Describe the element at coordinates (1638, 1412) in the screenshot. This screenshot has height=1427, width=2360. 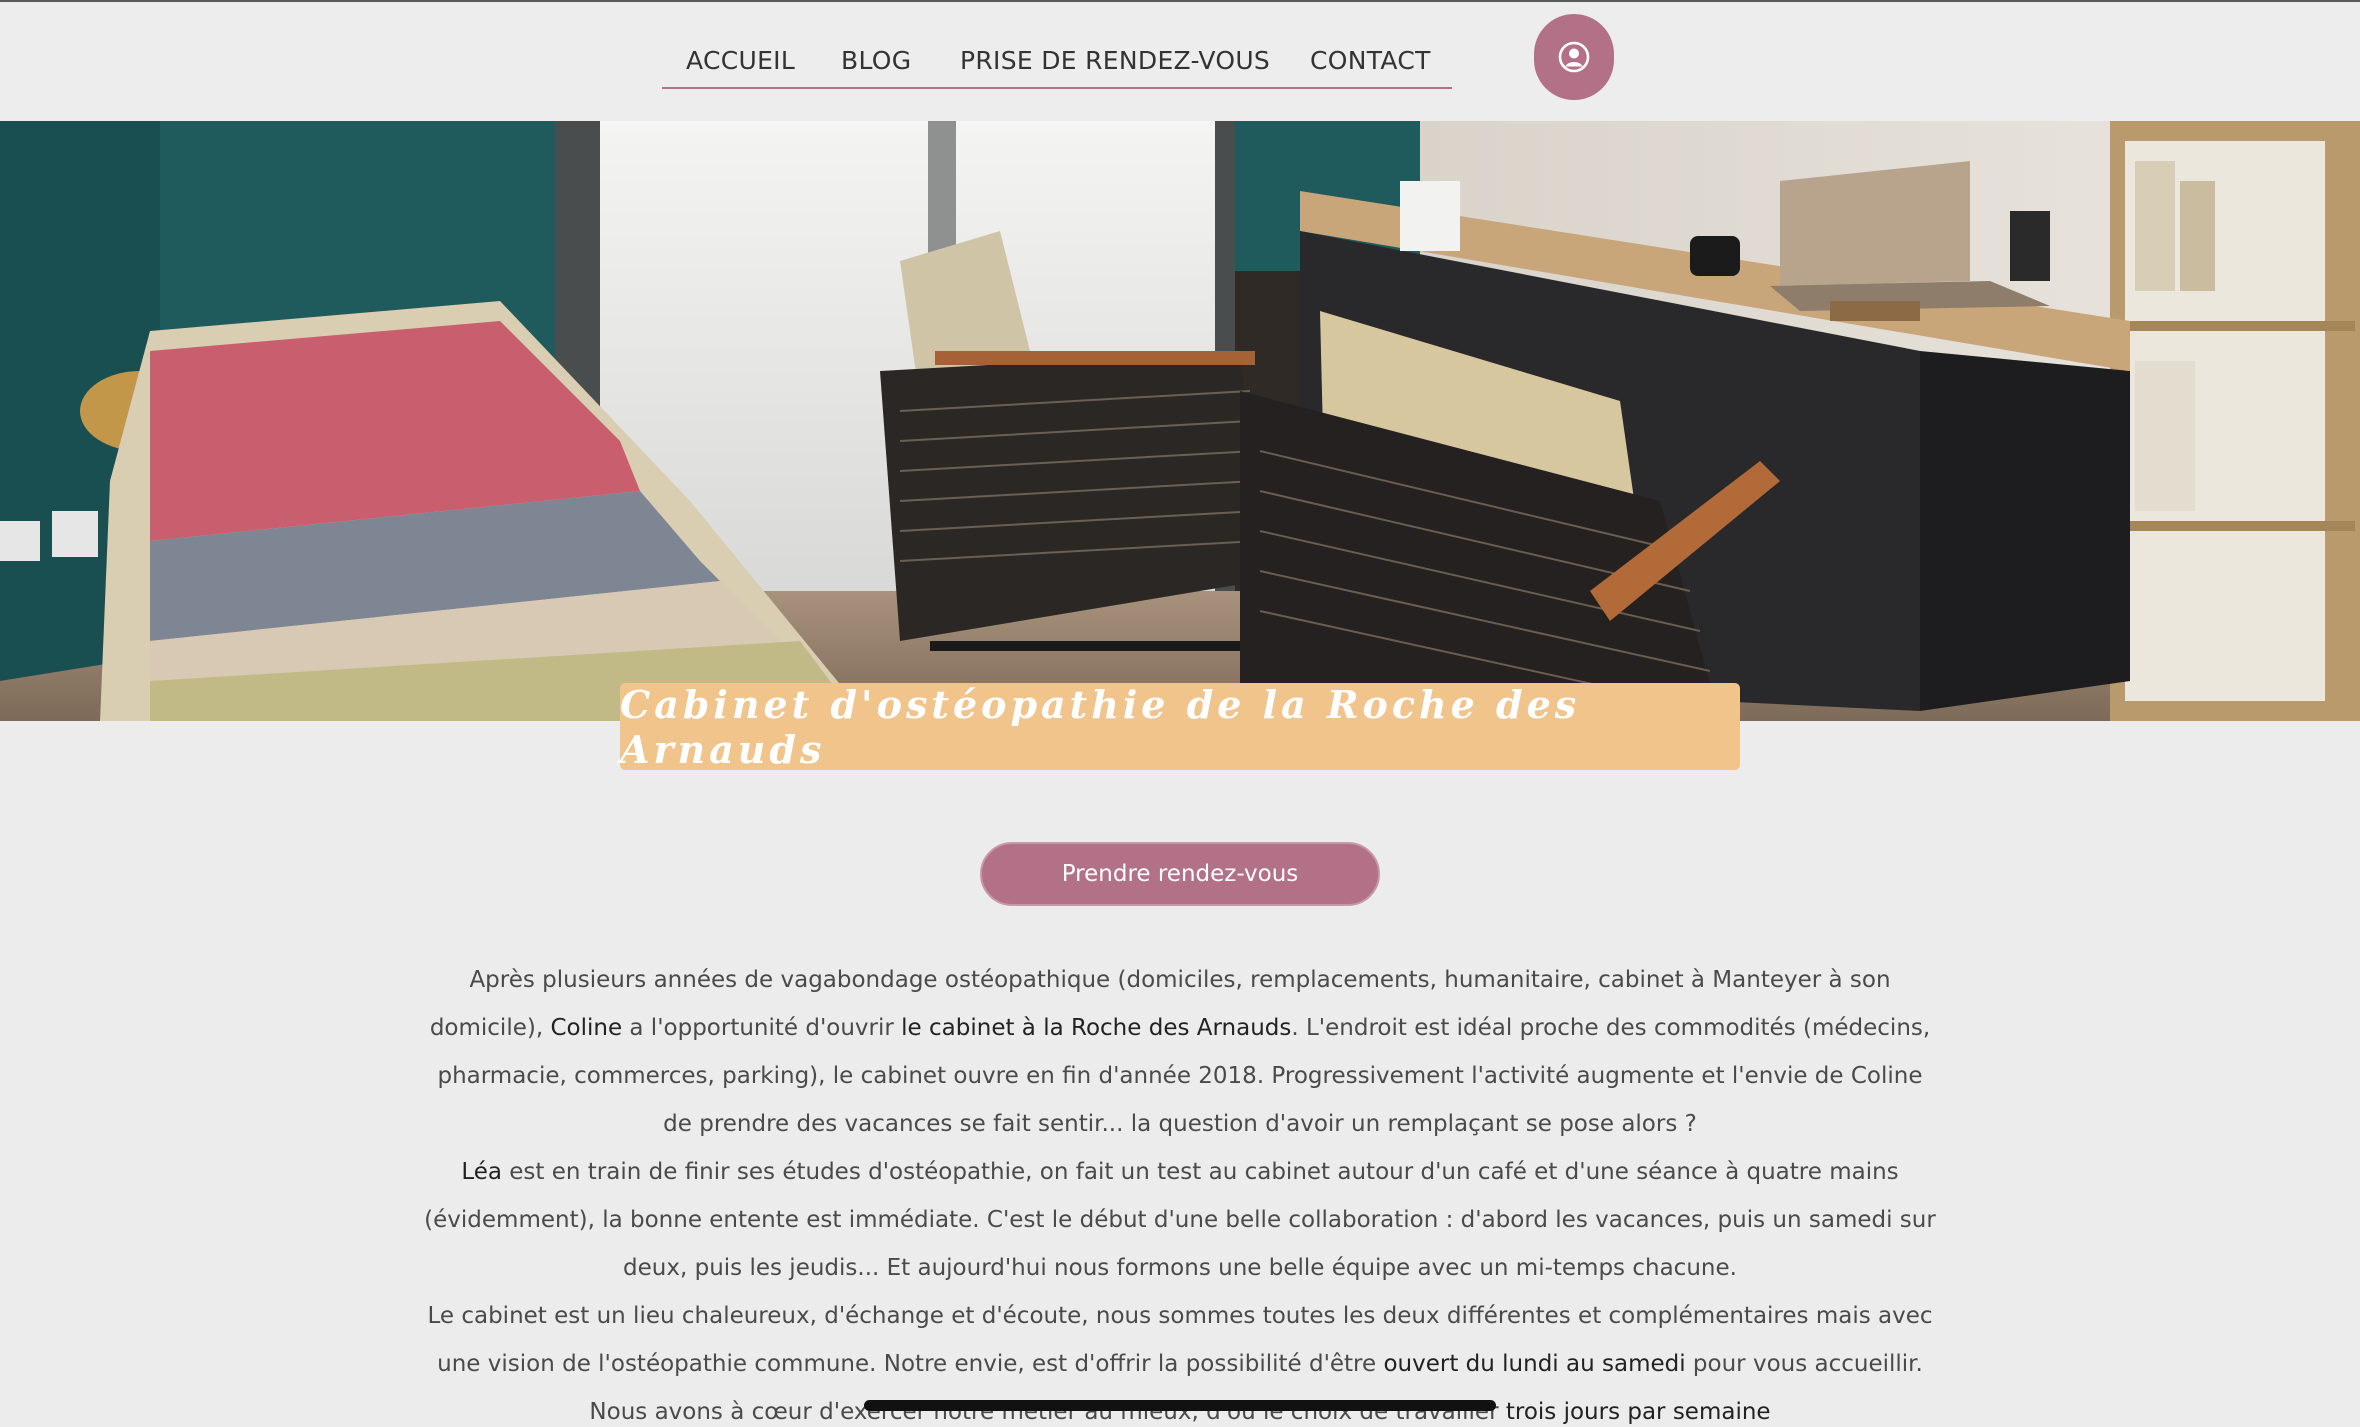
I see `highlight-days: trois jours par semaine` at that location.